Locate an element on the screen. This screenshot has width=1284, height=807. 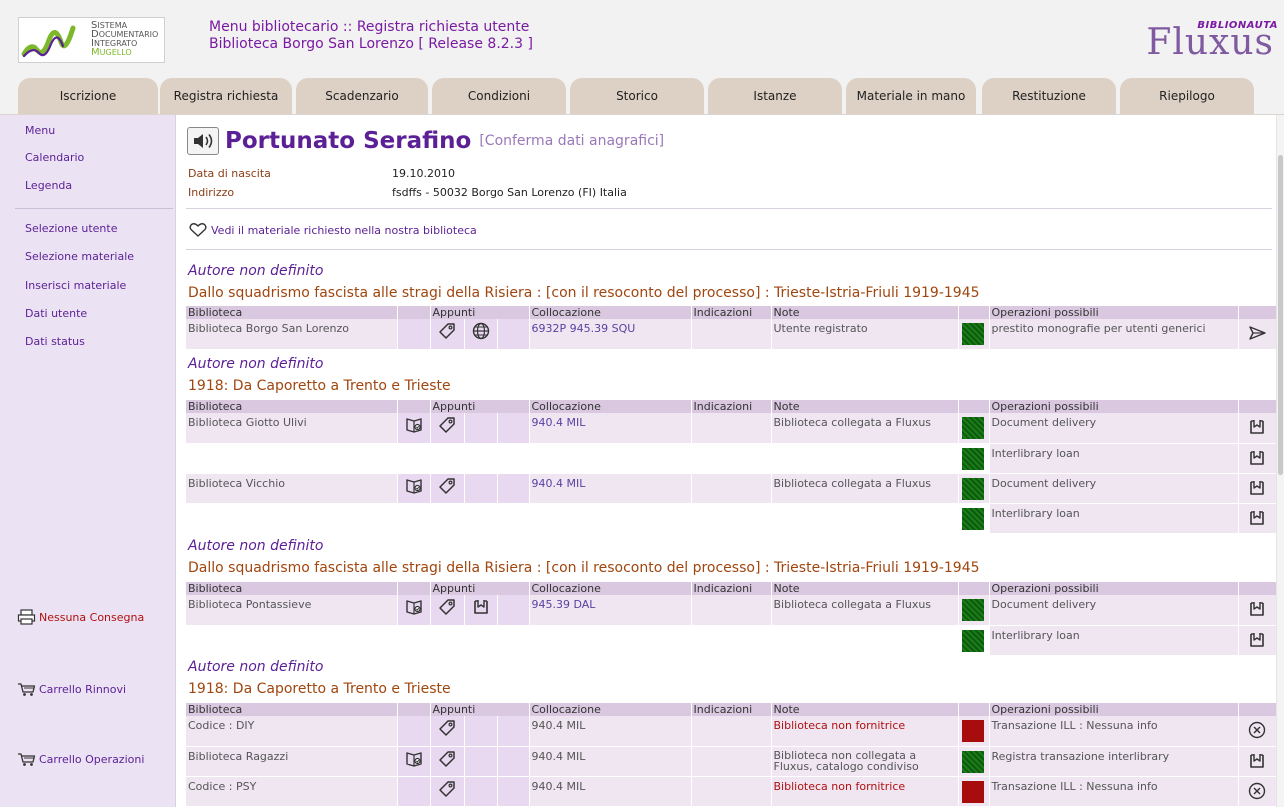
nessuna-consegna-label: Nessuna Consegna is located at coordinates (92, 617).